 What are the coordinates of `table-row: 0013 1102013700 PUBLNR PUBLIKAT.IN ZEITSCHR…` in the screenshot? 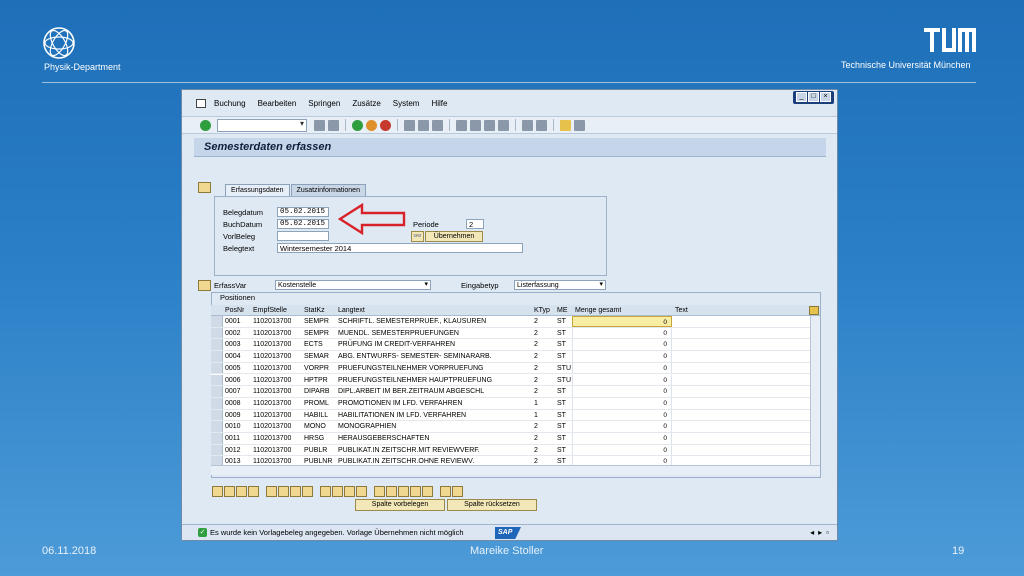 It's located at (515, 460).